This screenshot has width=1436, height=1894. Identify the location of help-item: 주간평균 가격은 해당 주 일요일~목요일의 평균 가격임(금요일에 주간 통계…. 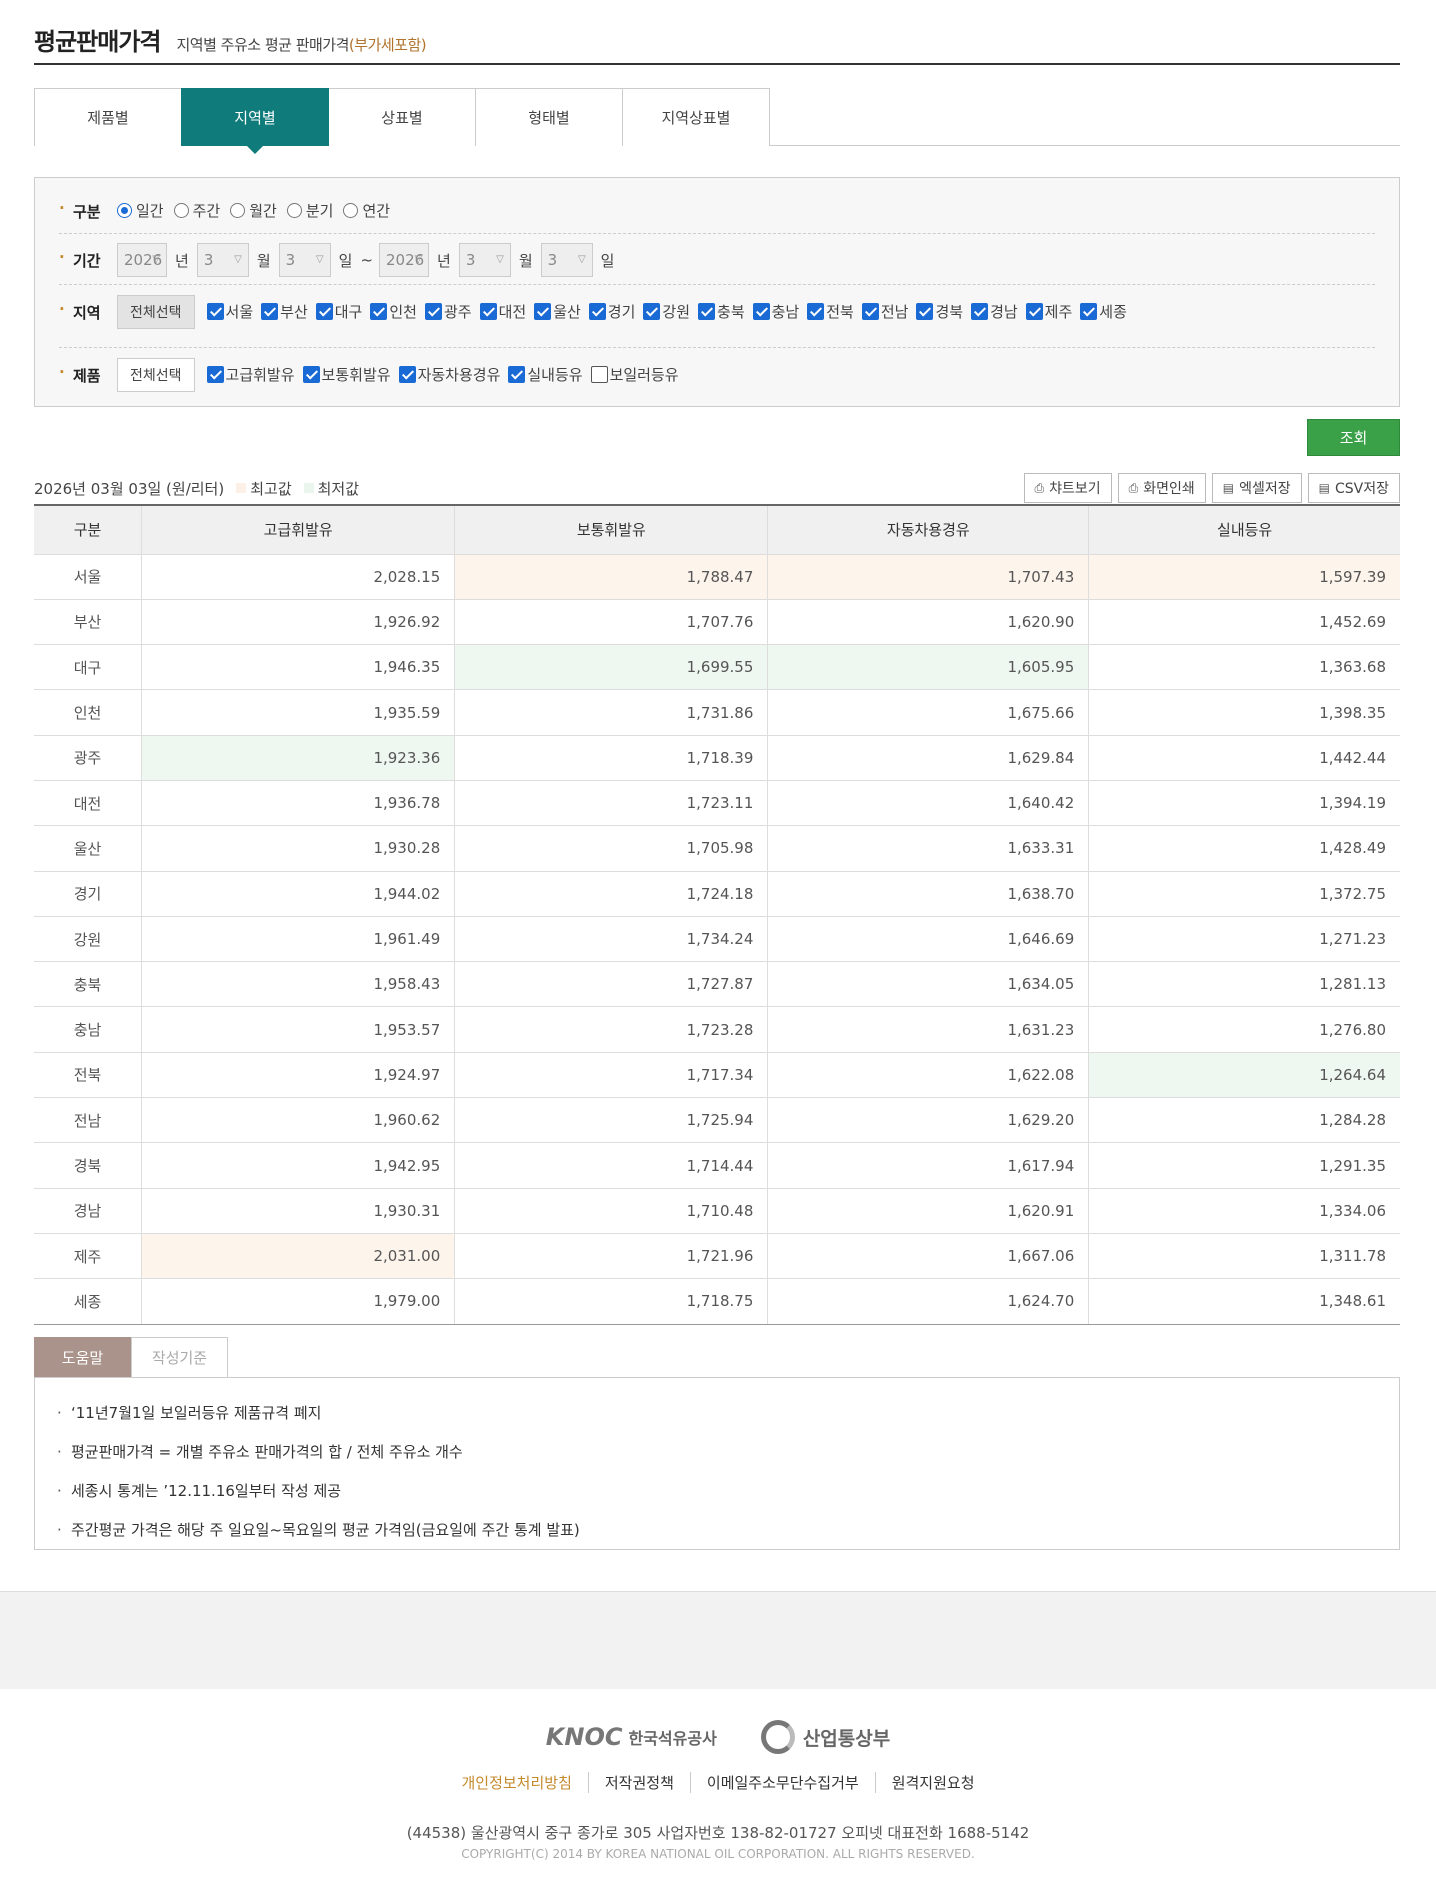
(717, 1530).